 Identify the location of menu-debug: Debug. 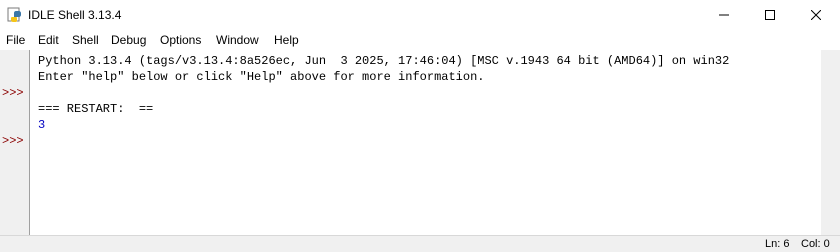
(128, 40).